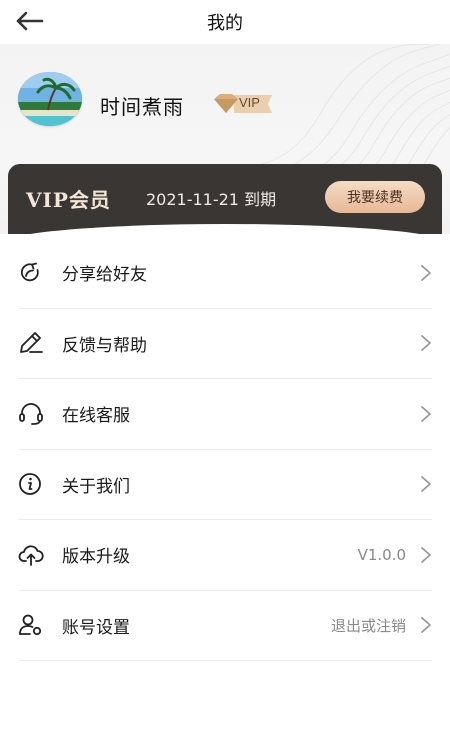 This screenshot has width=450, height=750. I want to click on vip-card-label: VIP会员, so click(68, 200).